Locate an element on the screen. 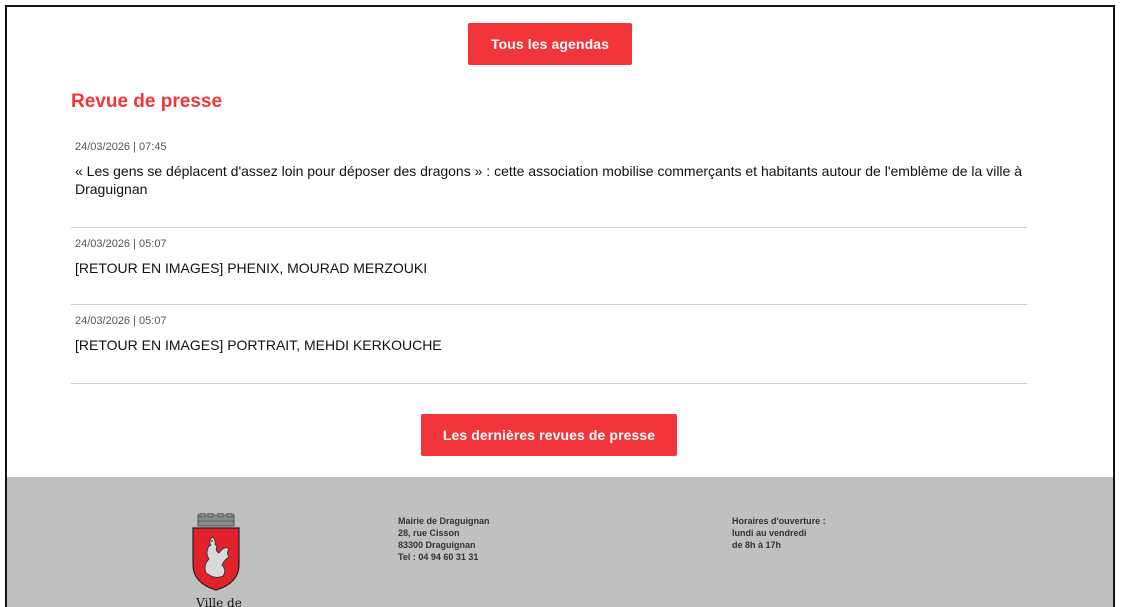  hours-label: Horaires d'ouverture : is located at coordinates (779, 521).